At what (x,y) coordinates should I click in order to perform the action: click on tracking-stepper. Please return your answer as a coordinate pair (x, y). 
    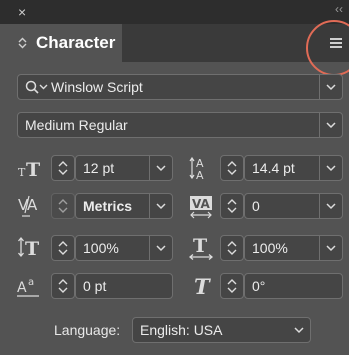
    Looking at the image, I should click on (232, 206).